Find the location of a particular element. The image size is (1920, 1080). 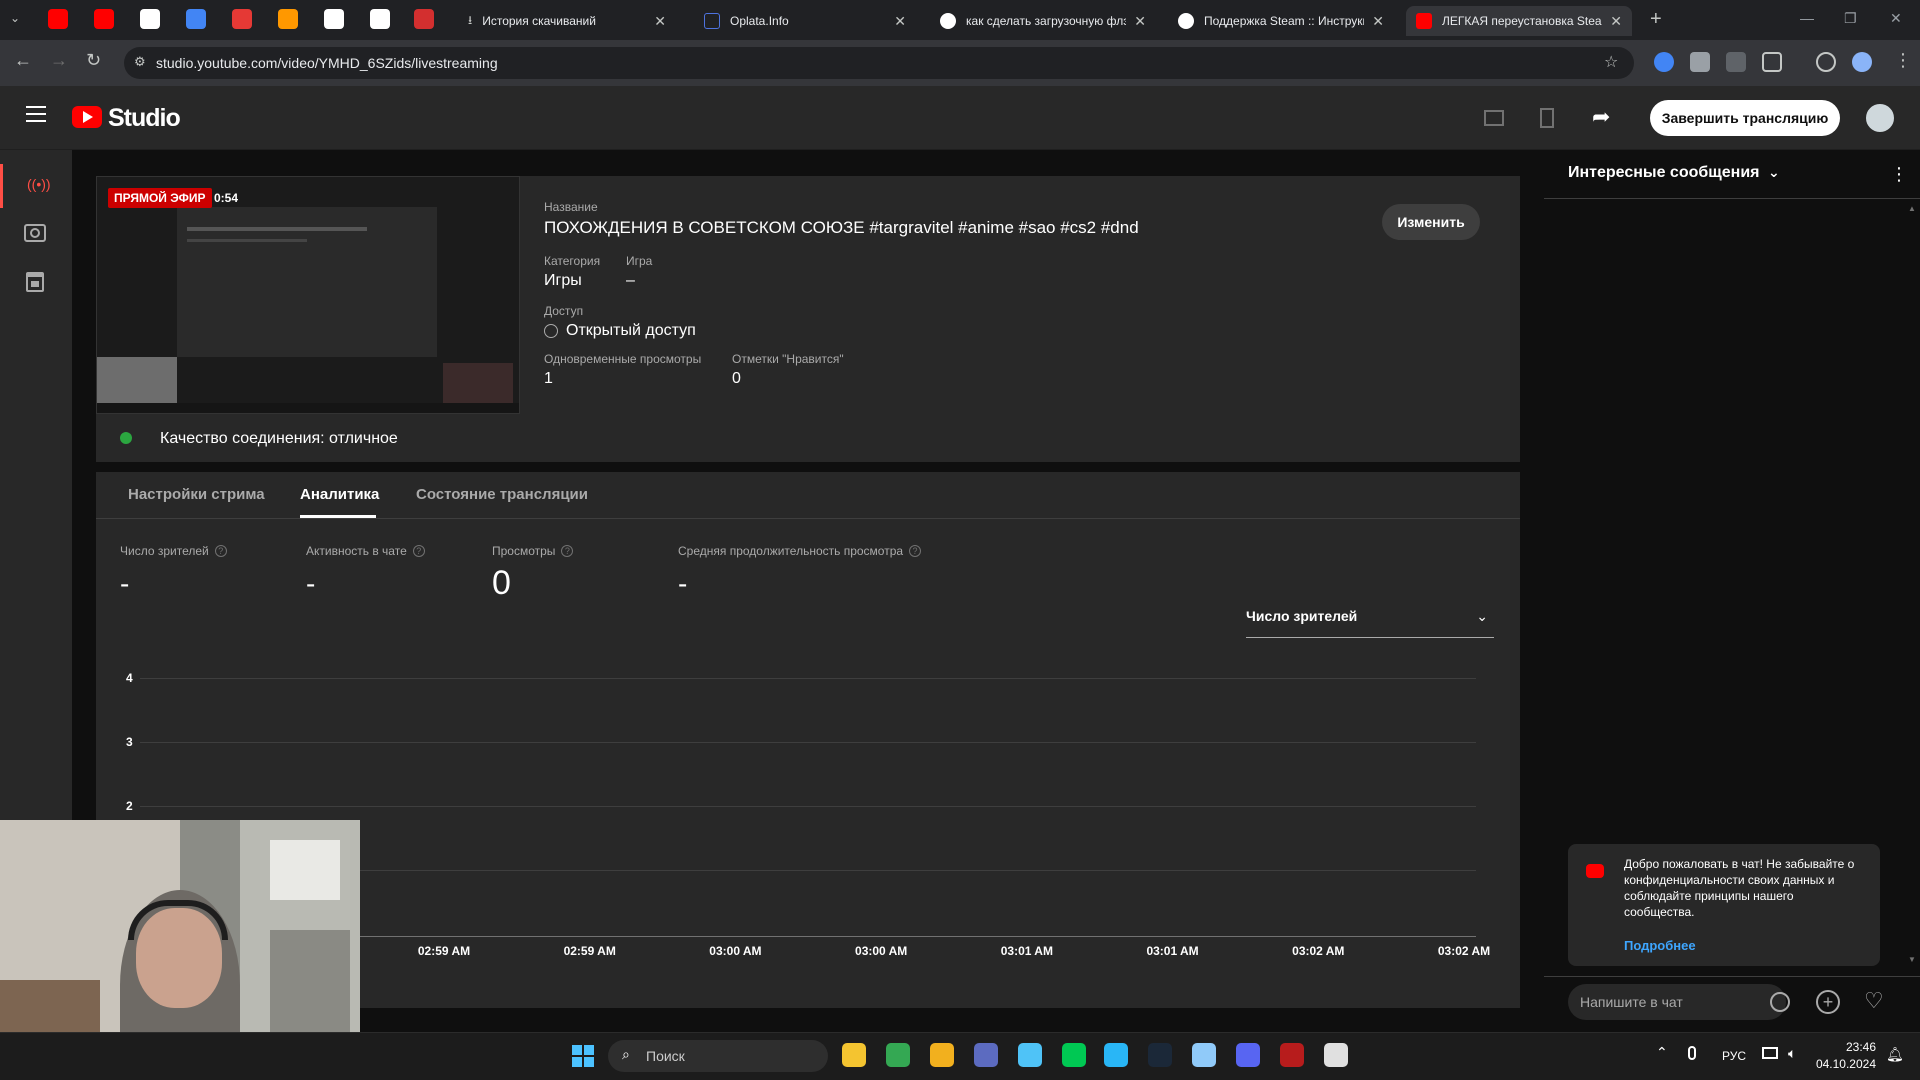

language-indicator: РУС is located at coordinates (1734, 1056).